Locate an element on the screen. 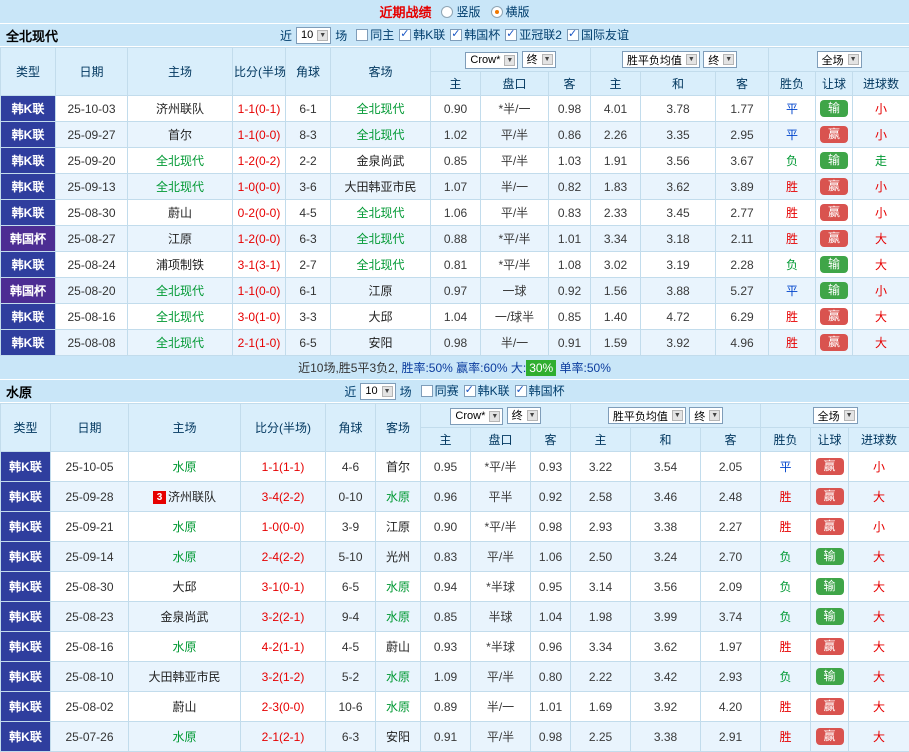 The height and width of the screenshot is (752, 909). home-team-name: 全北现代 is located at coordinates (180, 187).